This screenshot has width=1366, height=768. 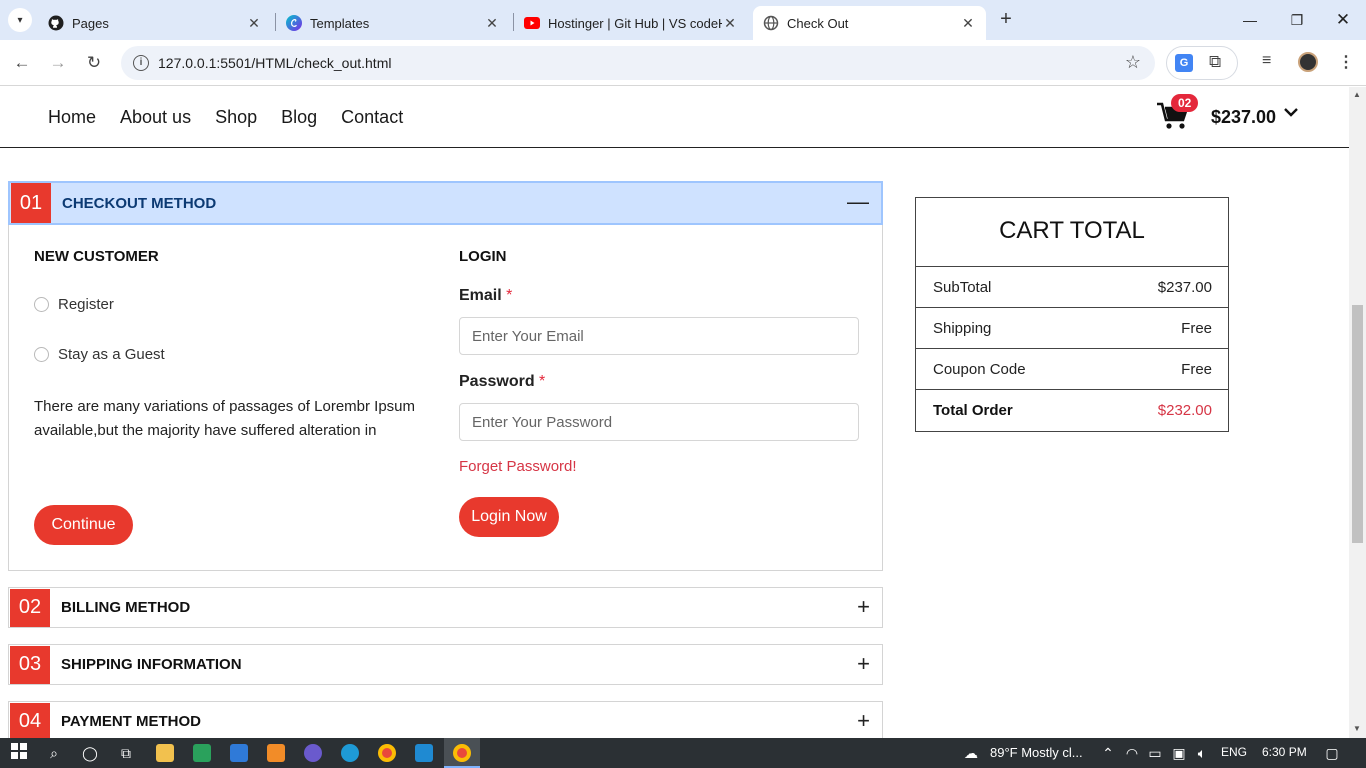 What do you see at coordinates (155, 117) in the screenshot?
I see `nav-about-us: About us` at bounding box center [155, 117].